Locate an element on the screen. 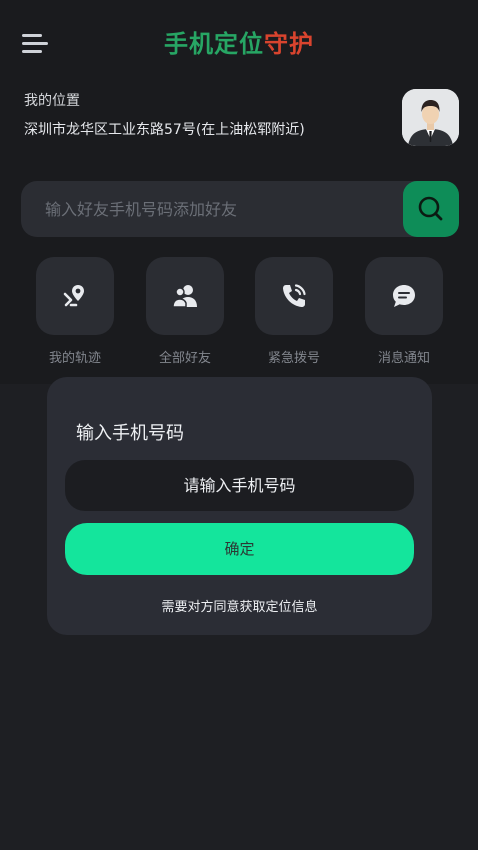 The height and width of the screenshot is (850, 478). search-icon is located at coordinates (430, 208).